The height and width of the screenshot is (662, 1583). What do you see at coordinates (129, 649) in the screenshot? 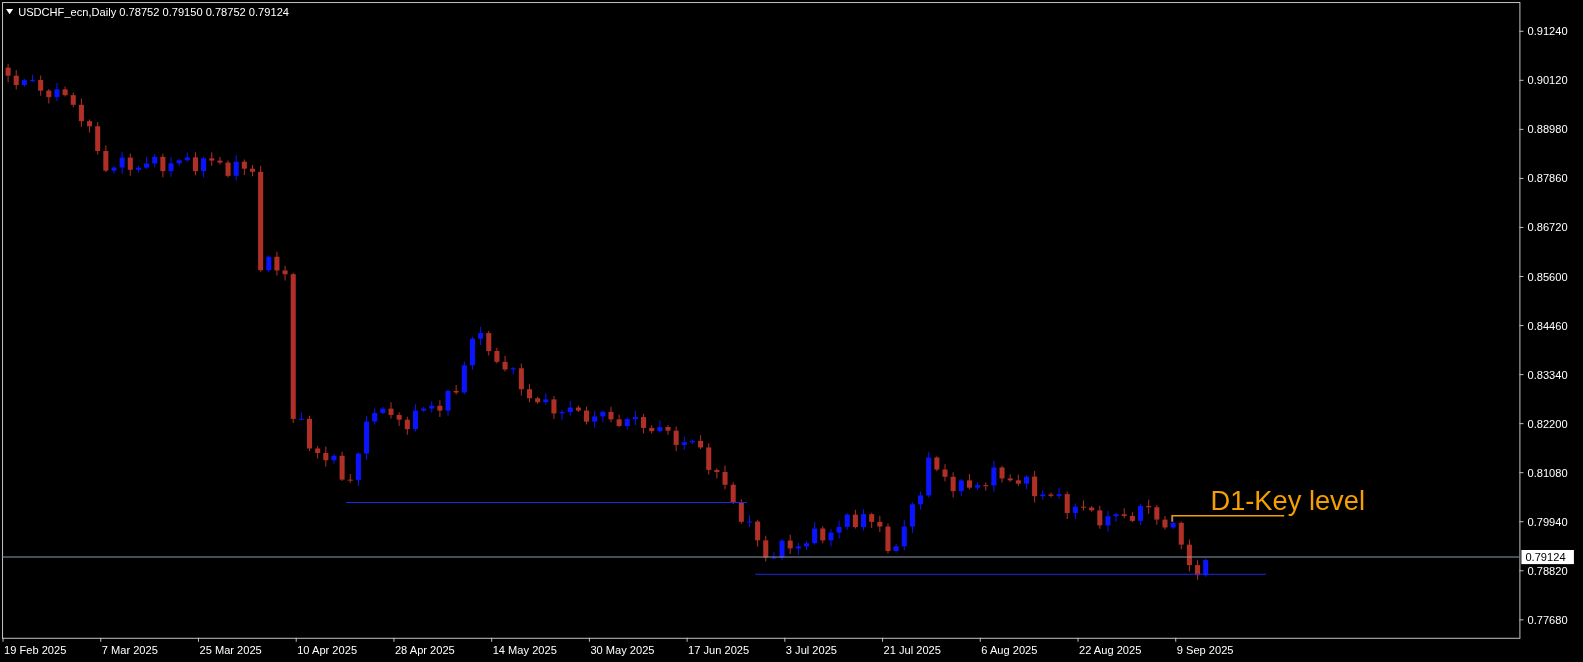
I see `date-label: 7 Mar 2025` at bounding box center [129, 649].